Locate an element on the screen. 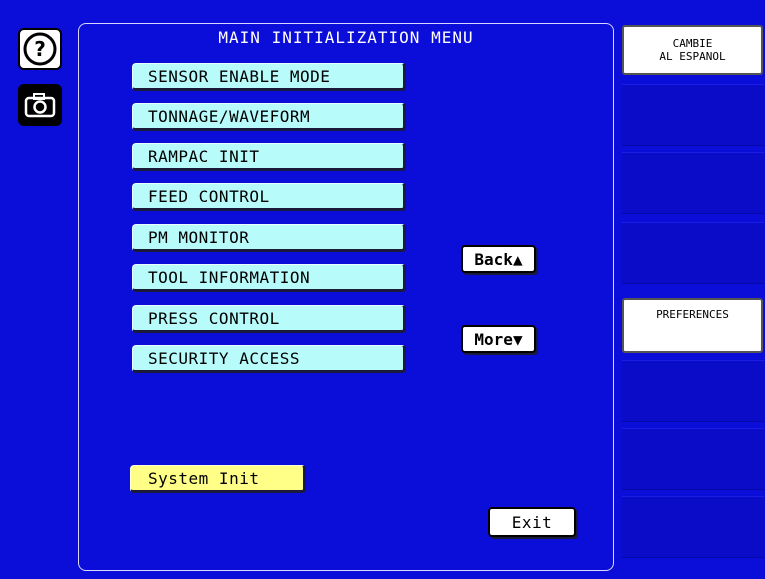 Image resolution: width=765 pixels, height=579 pixels. menu-item-rampac-init: RAMPAC INIT is located at coordinates (269, 157).